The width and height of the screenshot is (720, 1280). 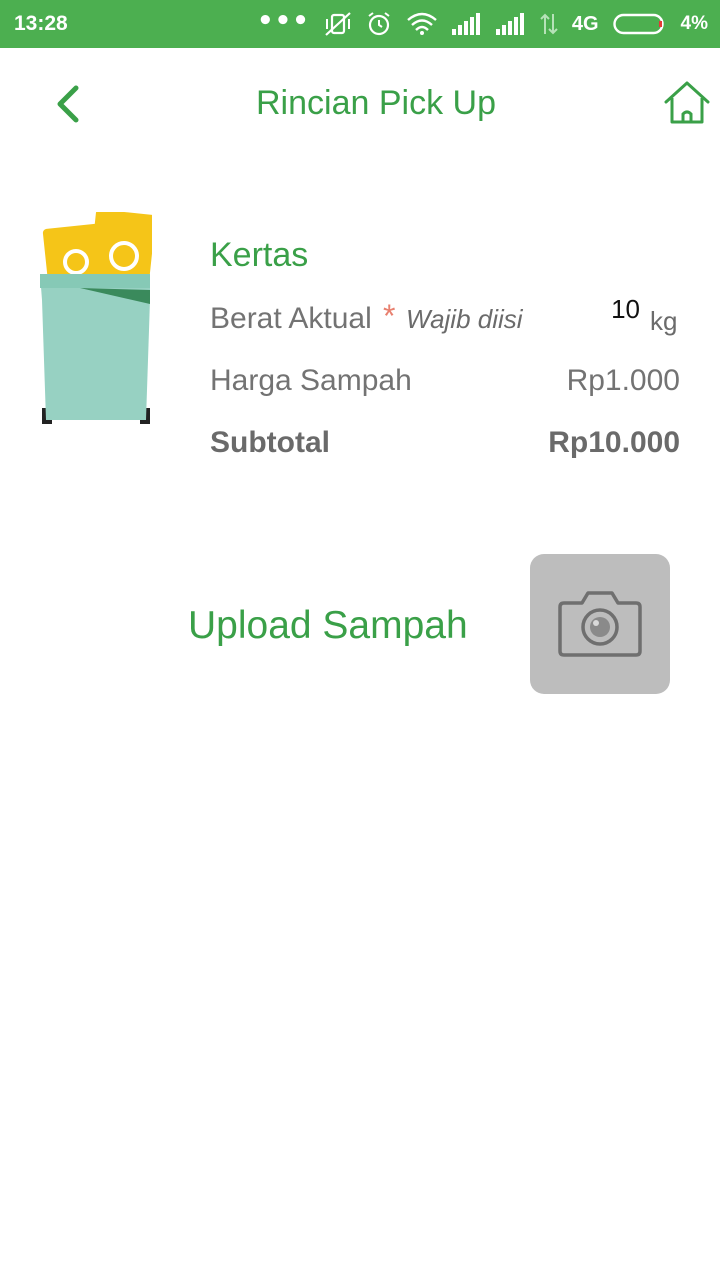 I want to click on weight-unit: kg, so click(x=664, y=321).